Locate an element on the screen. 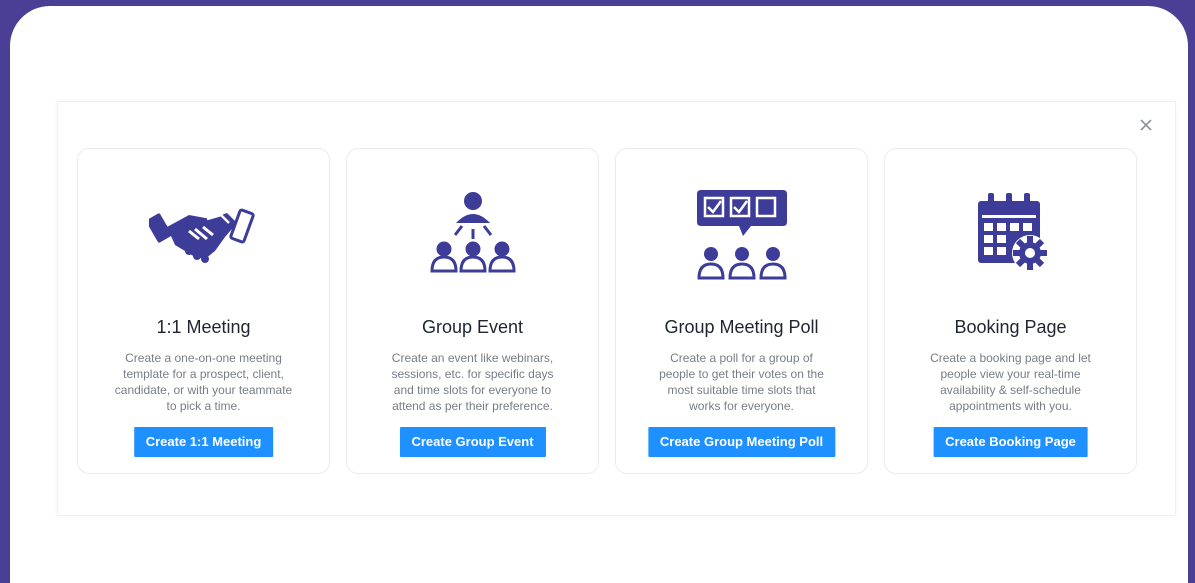 This screenshot has width=1195, height=583. create-group-event-button: Create Group Event is located at coordinates (472, 442).